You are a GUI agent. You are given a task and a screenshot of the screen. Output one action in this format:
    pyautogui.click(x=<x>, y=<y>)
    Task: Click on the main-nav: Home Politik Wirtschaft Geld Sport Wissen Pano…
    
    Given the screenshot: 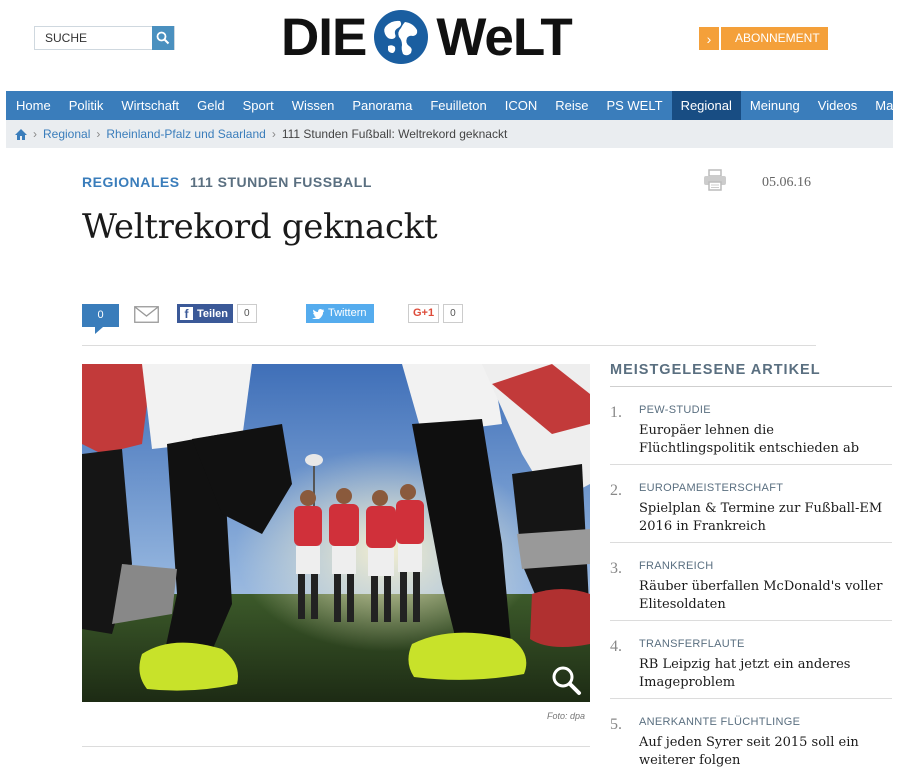 What is the action you would take?
    pyautogui.click(x=453, y=105)
    